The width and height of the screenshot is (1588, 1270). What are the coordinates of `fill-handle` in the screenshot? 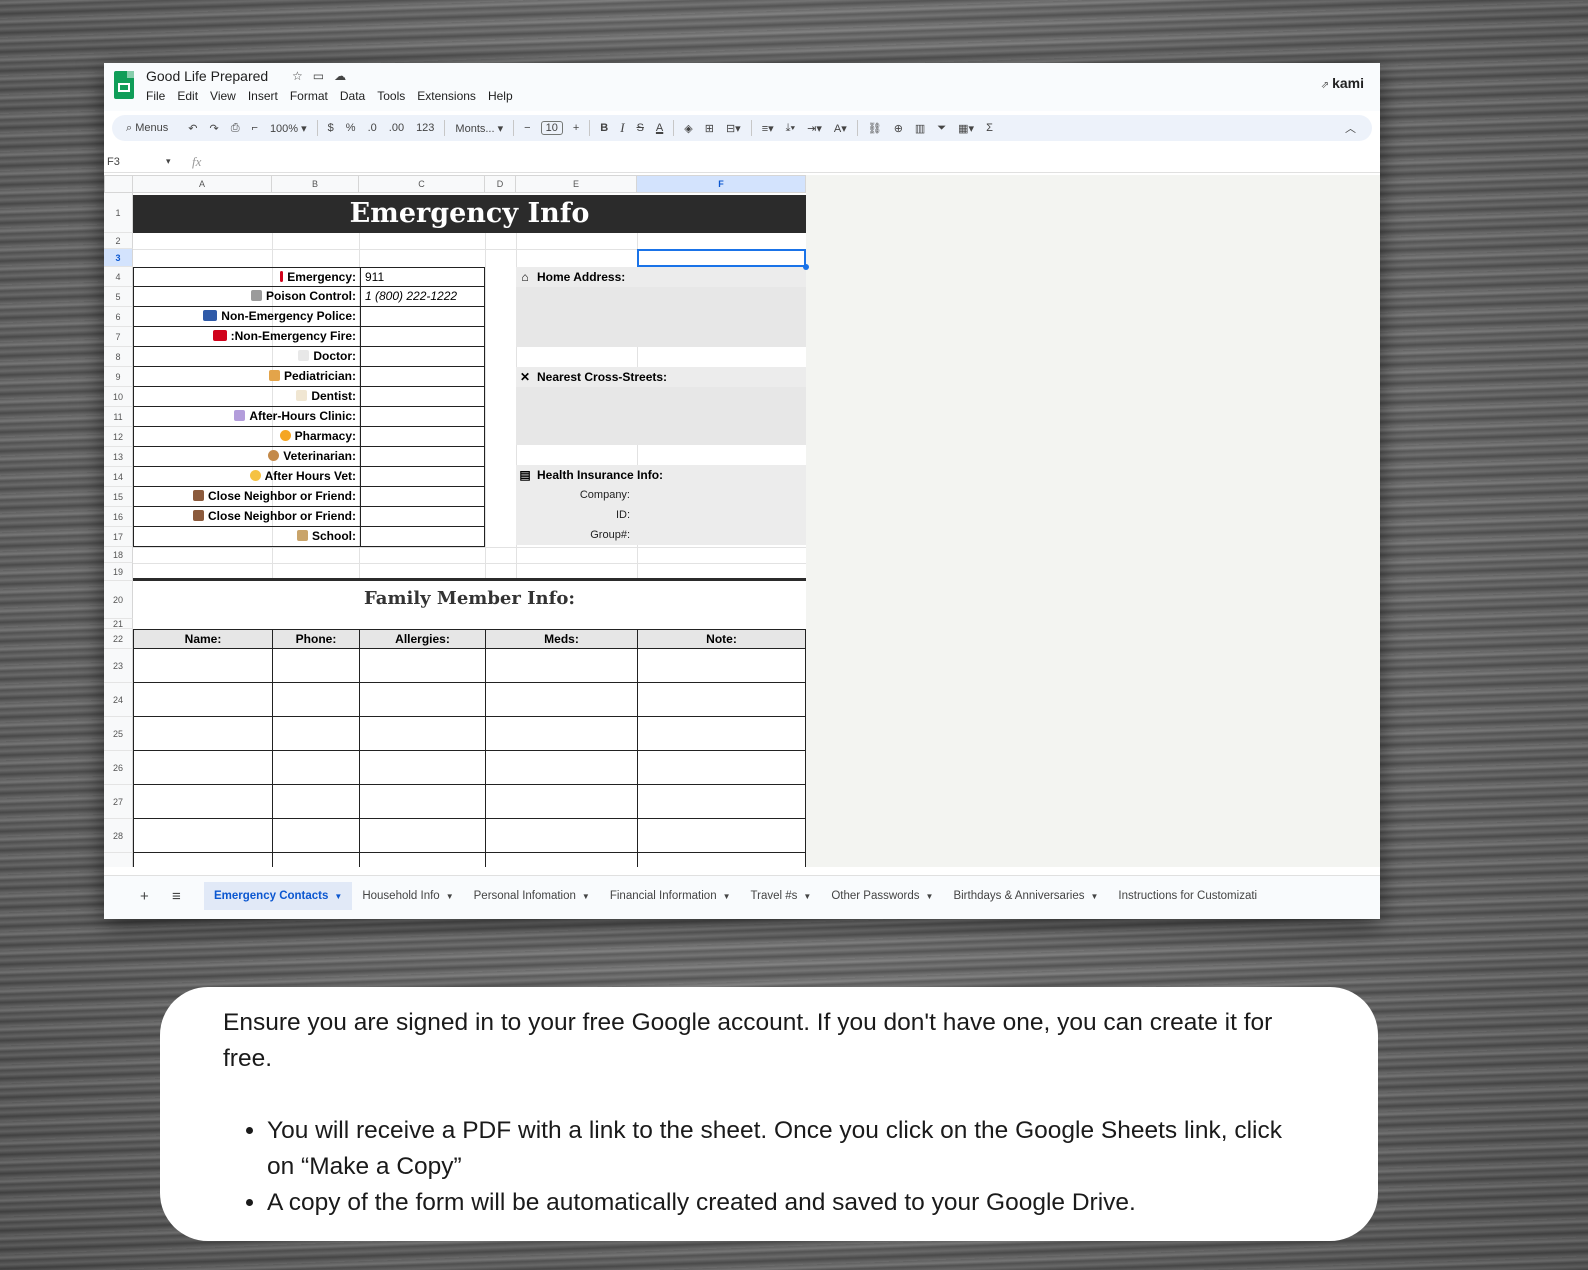 It's located at (806, 267).